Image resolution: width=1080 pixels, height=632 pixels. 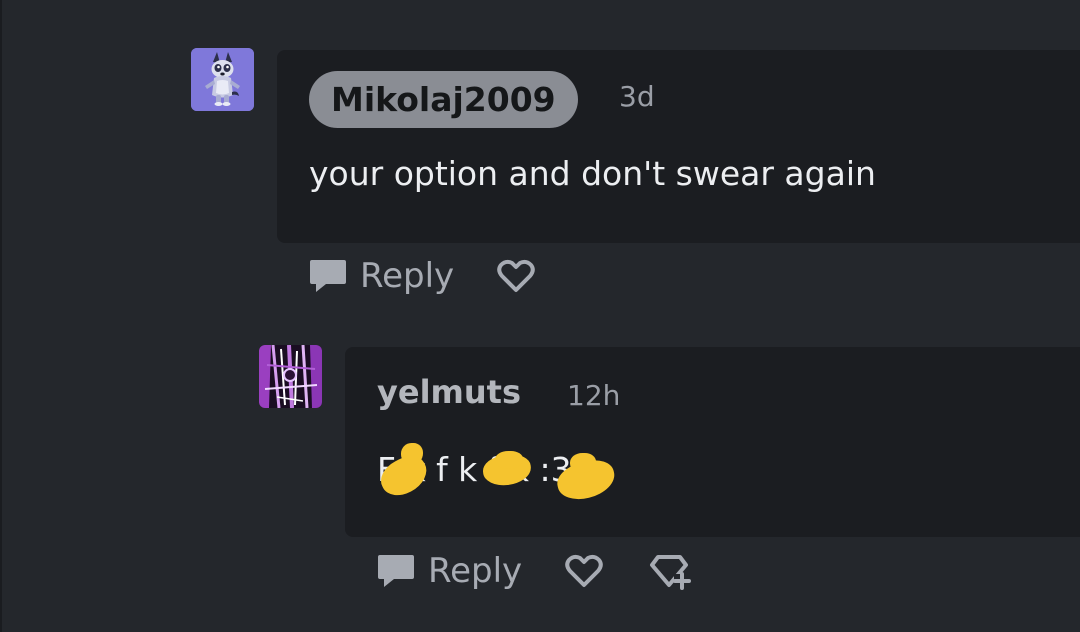 I want to click on username-badge: Mikolaj2009, so click(x=443, y=99).